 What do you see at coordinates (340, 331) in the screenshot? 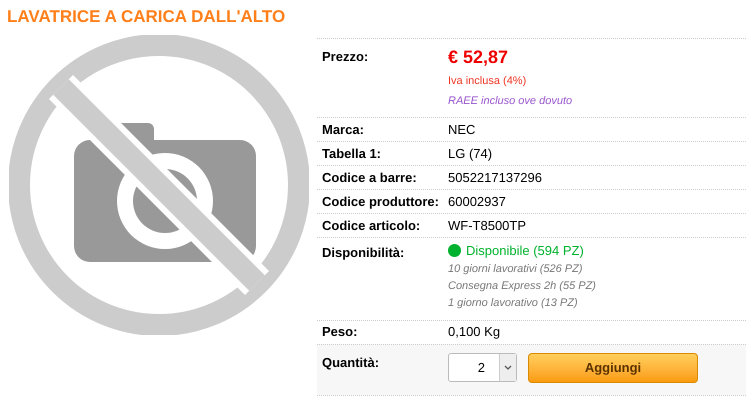
I see `field-label: Peso:` at bounding box center [340, 331].